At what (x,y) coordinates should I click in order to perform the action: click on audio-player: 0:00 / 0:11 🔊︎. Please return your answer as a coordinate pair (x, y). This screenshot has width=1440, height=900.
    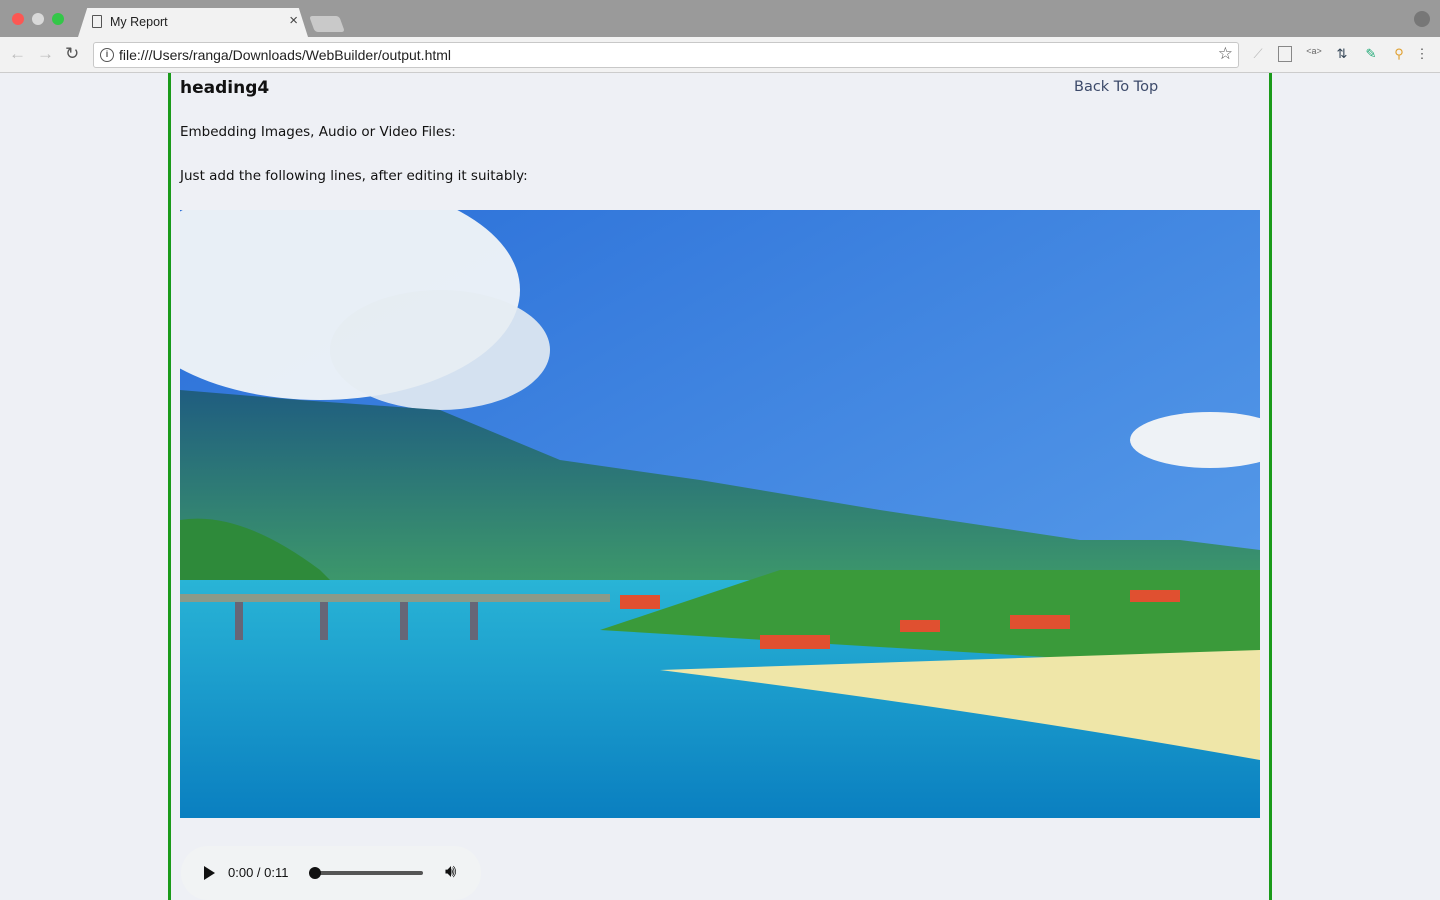
    Looking at the image, I should click on (331, 873).